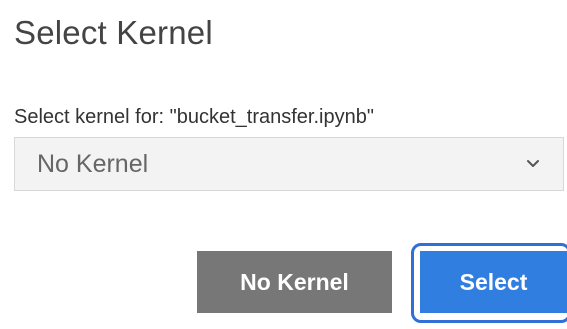 The width and height of the screenshot is (567, 329). What do you see at coordinates (113, 32) in the screenshot?
I see `dialog-title: Select Kernel` at bounding box center [113, 32].